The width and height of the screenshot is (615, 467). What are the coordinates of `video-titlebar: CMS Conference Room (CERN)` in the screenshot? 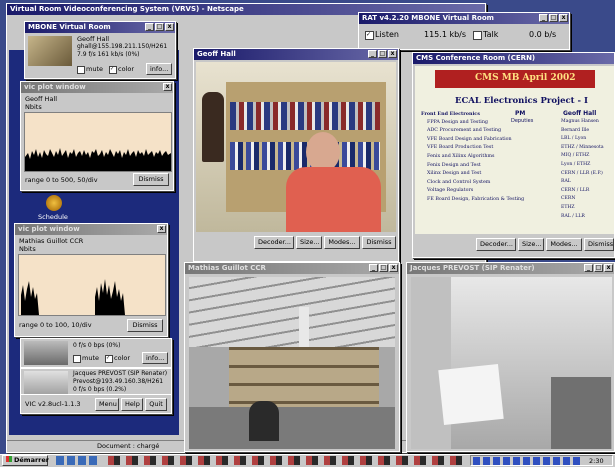 It's located at (513, 58).